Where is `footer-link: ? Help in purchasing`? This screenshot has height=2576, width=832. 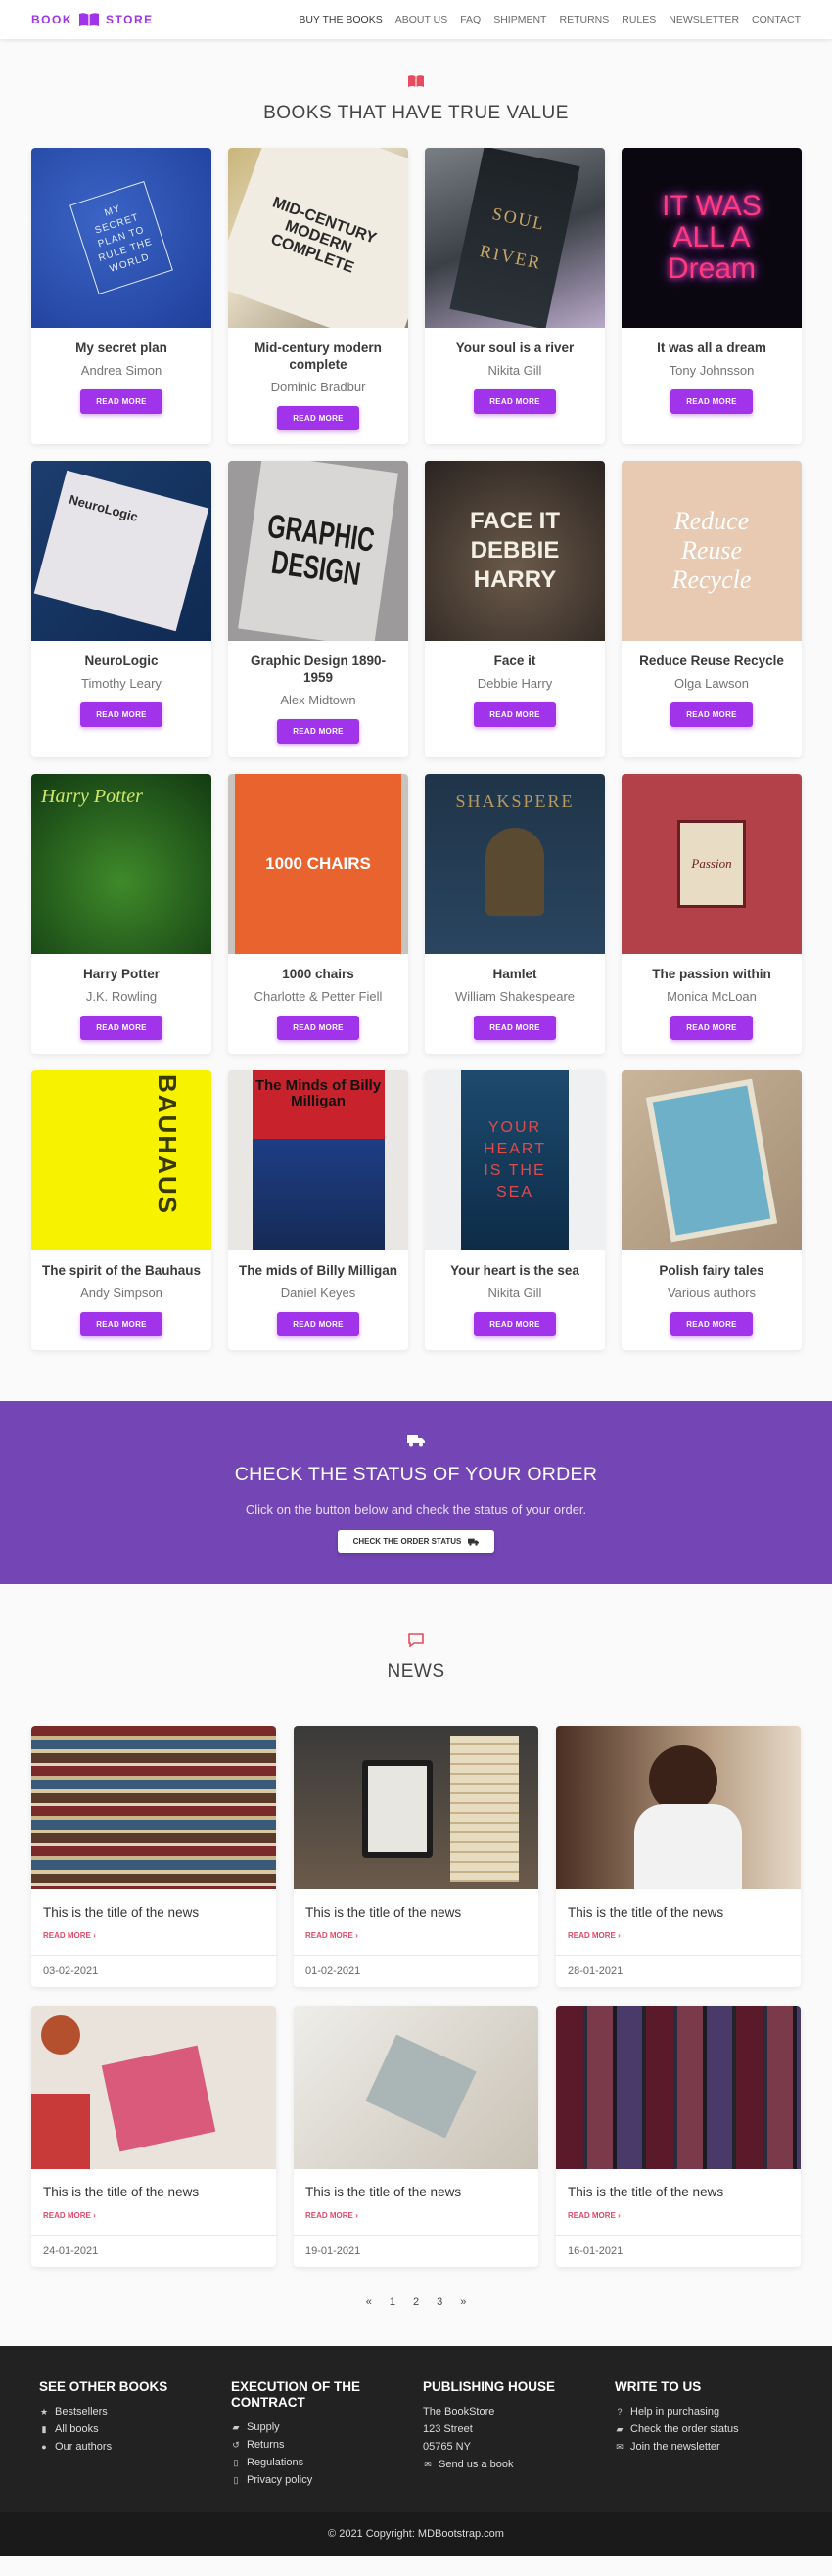 footer-link: ? Help in purchasing is located at coordinates (711, 2411).